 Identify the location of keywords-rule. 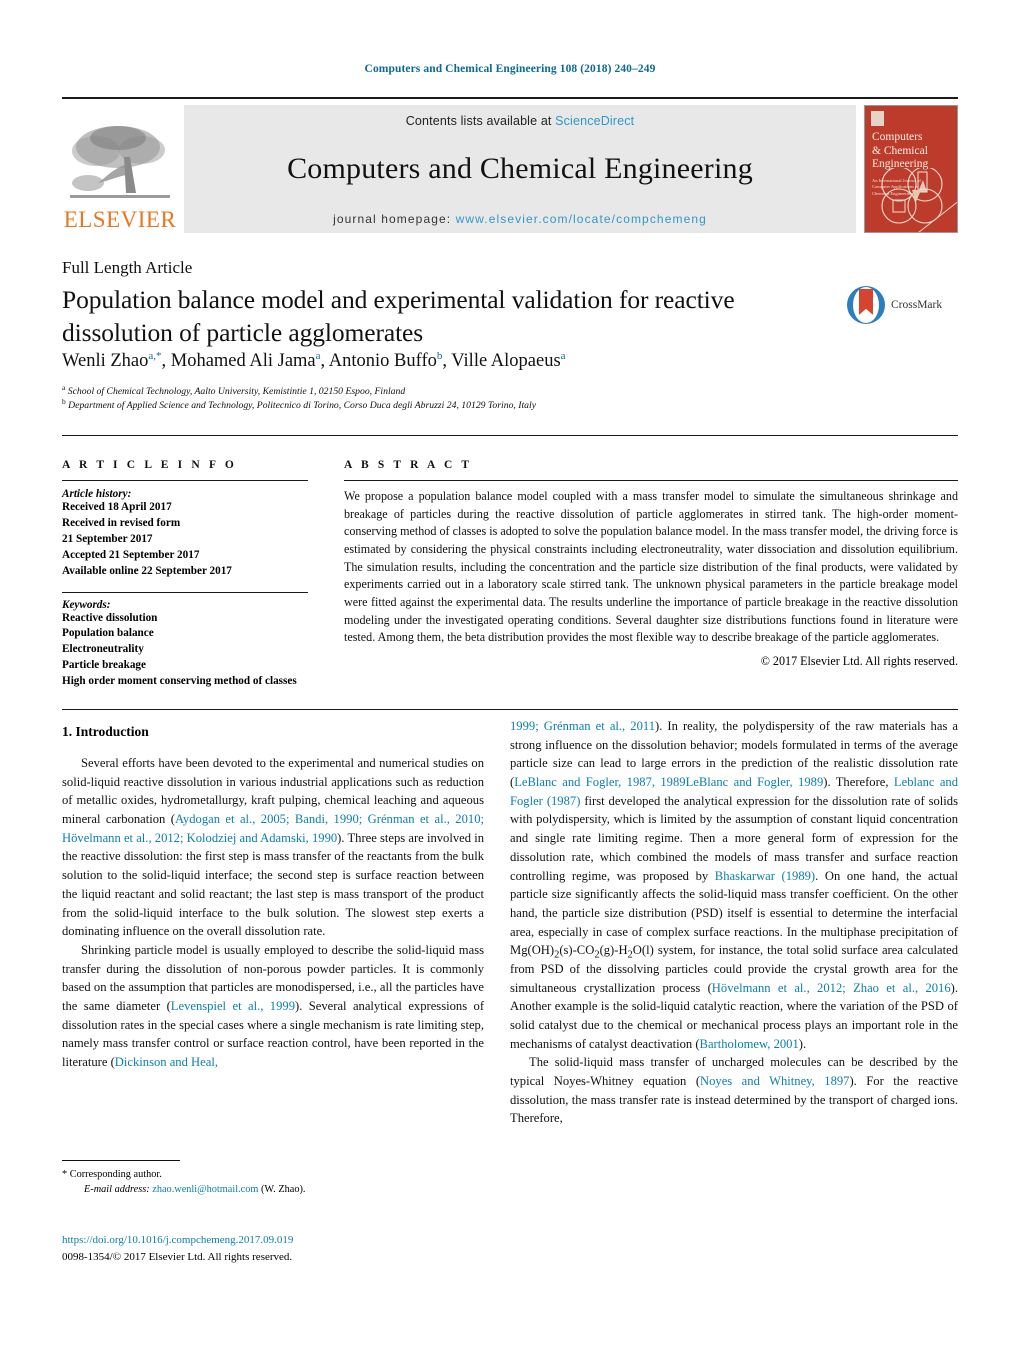
(185, 592).